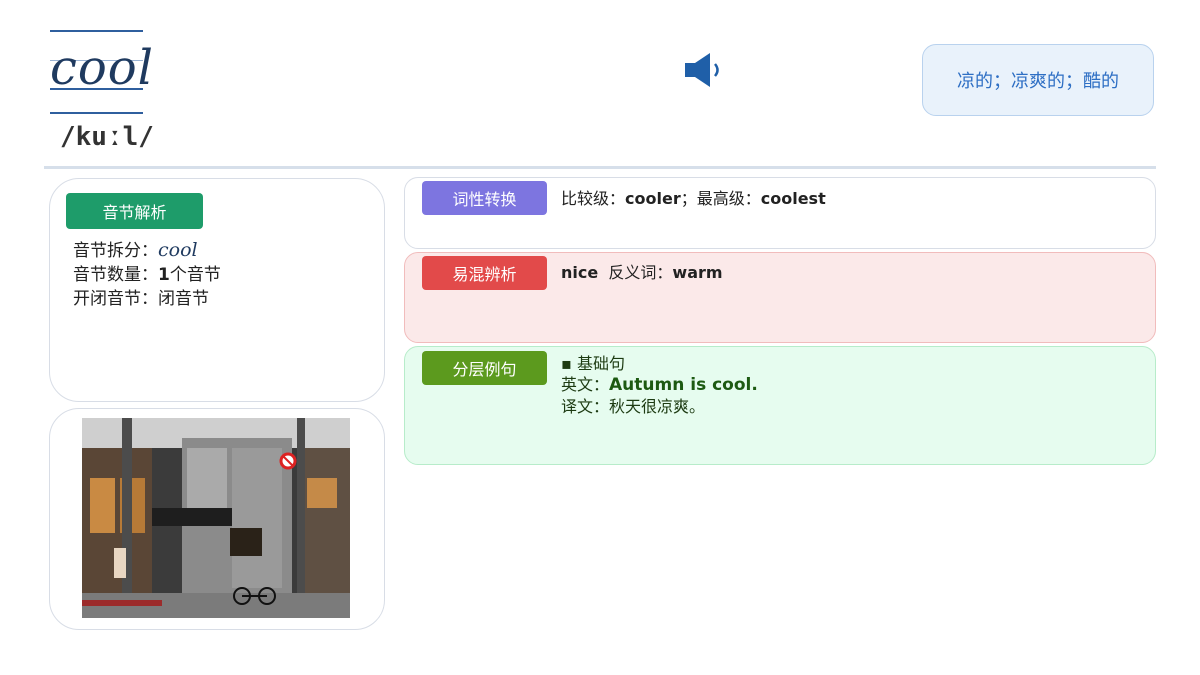 This screenshot has width=1200, height=675. I want to click on antonym-label: 反义词：, so click(640, 272).